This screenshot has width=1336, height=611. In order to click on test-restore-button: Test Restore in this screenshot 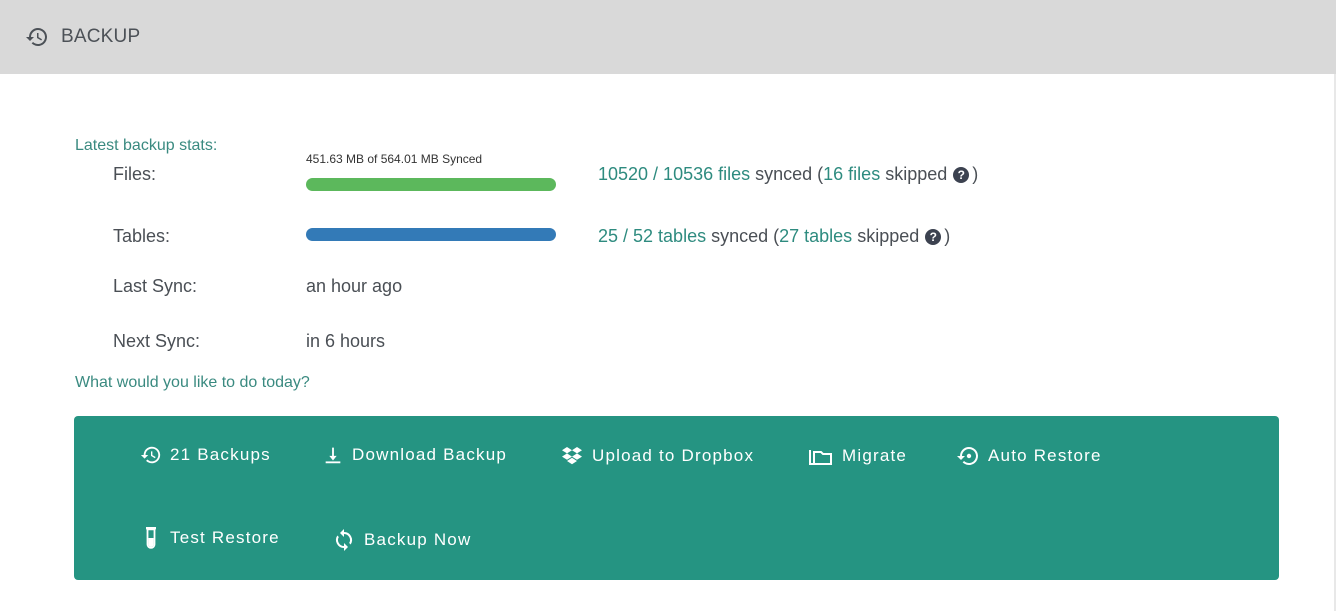, I will do `click(210, 538)`.